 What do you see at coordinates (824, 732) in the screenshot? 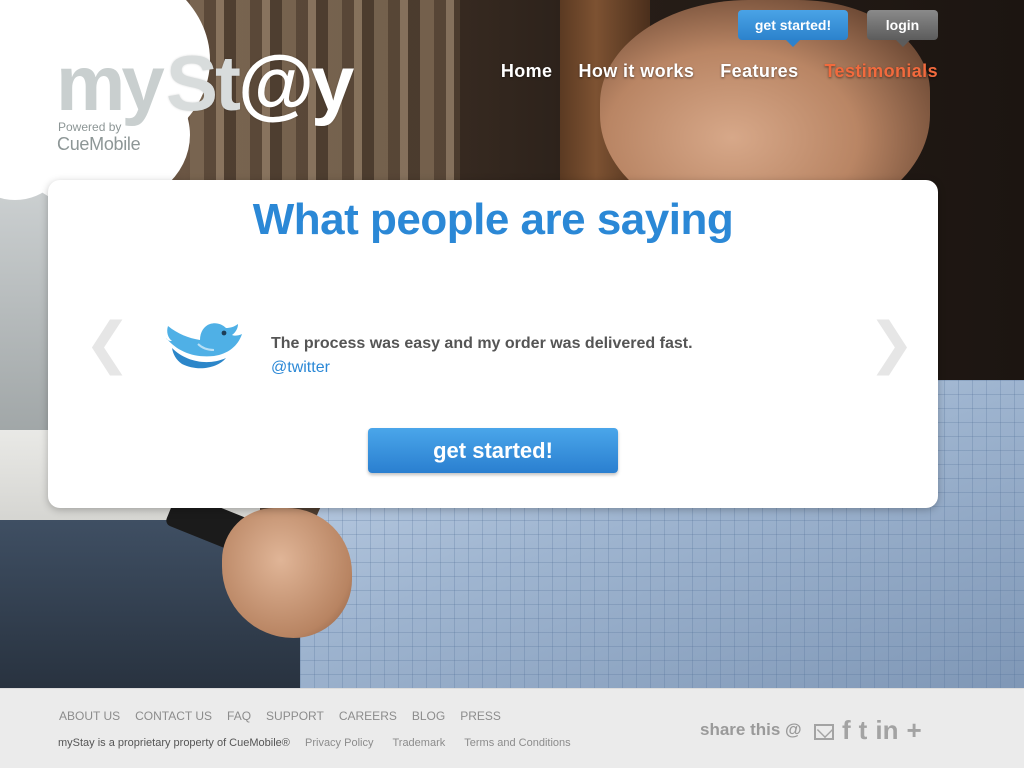
I see `mail-icon` at bounding box center [824, 732].